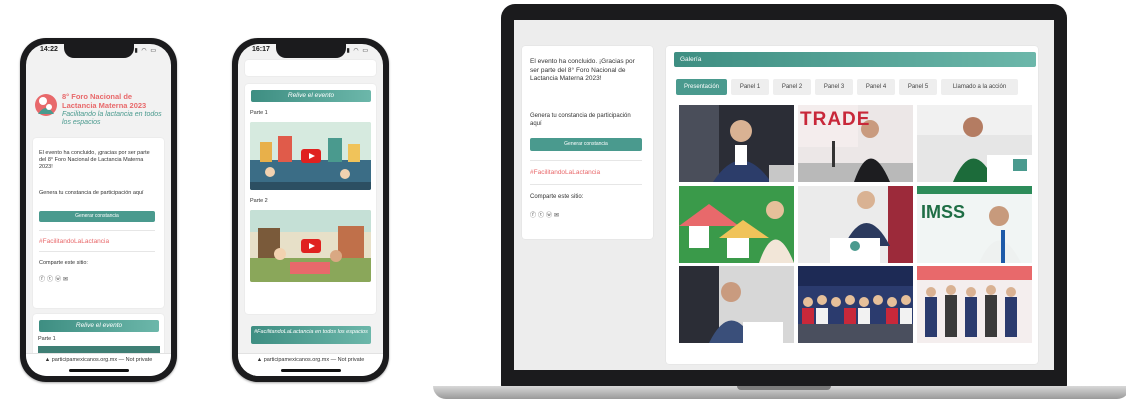 Image resolution: width=1126 pixels, height=401 pixels. Describe the element at coordinates (835, 119) in the screenshot. I see `banner-text: TRADE` at that location.